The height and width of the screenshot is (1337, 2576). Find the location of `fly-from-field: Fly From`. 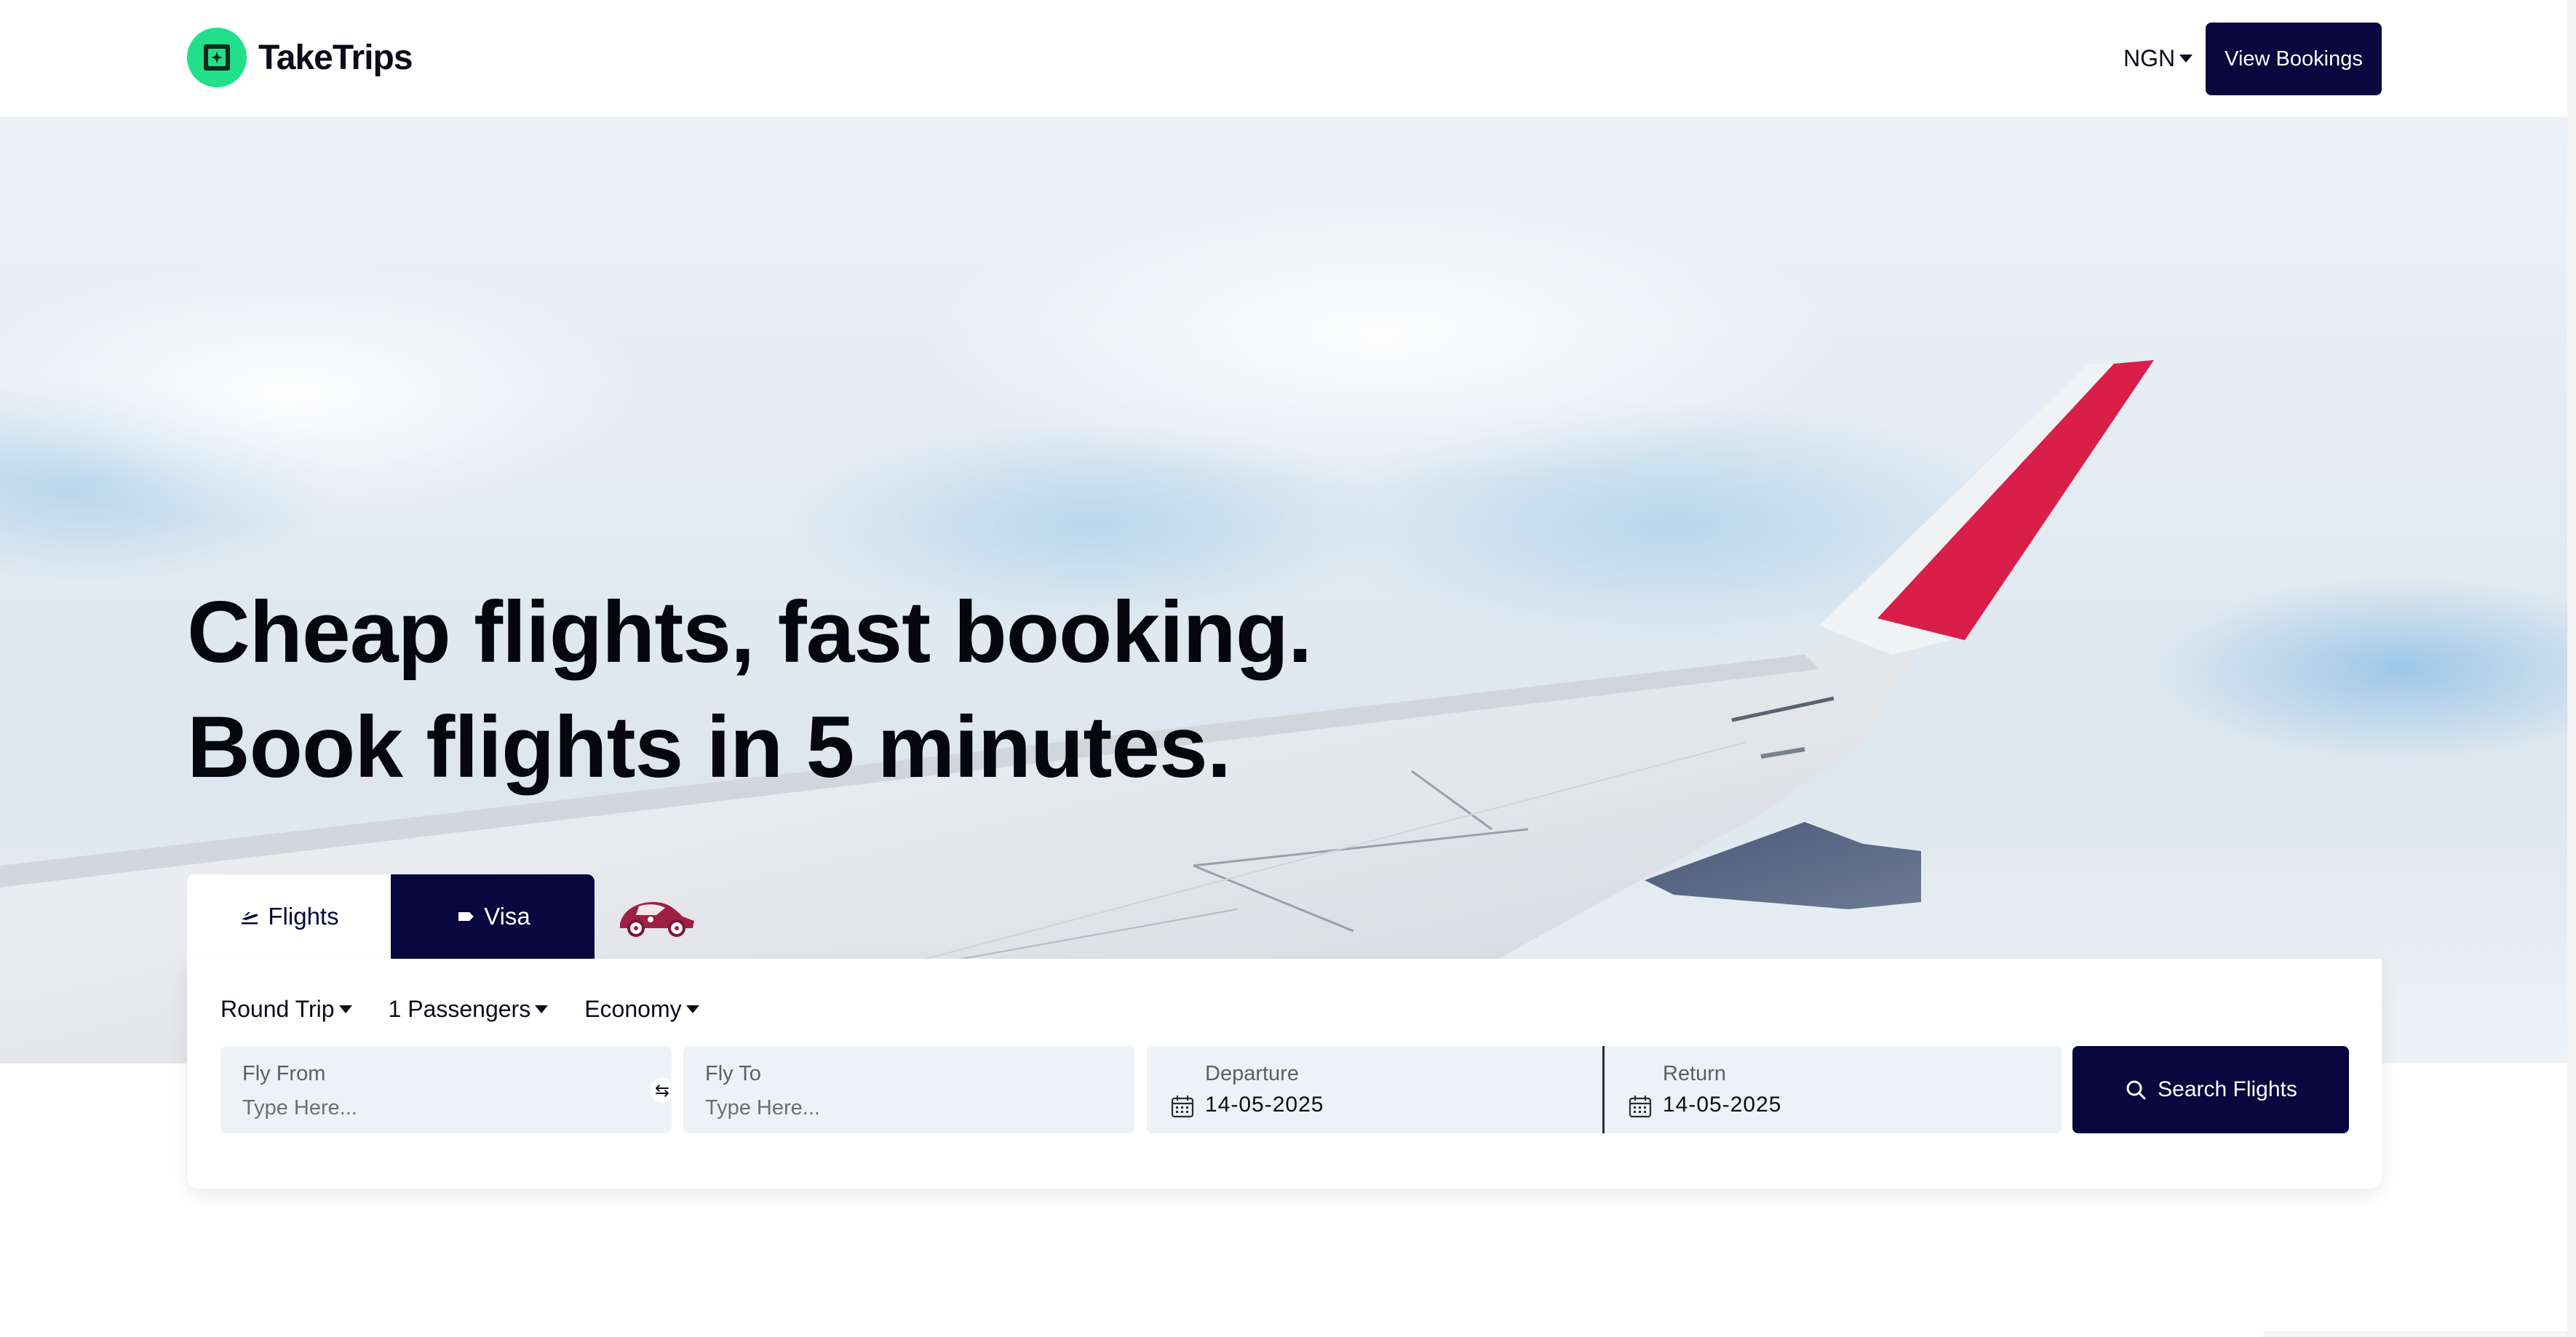

fly-from-field: Fly From is located at coordinates (446, 1089).